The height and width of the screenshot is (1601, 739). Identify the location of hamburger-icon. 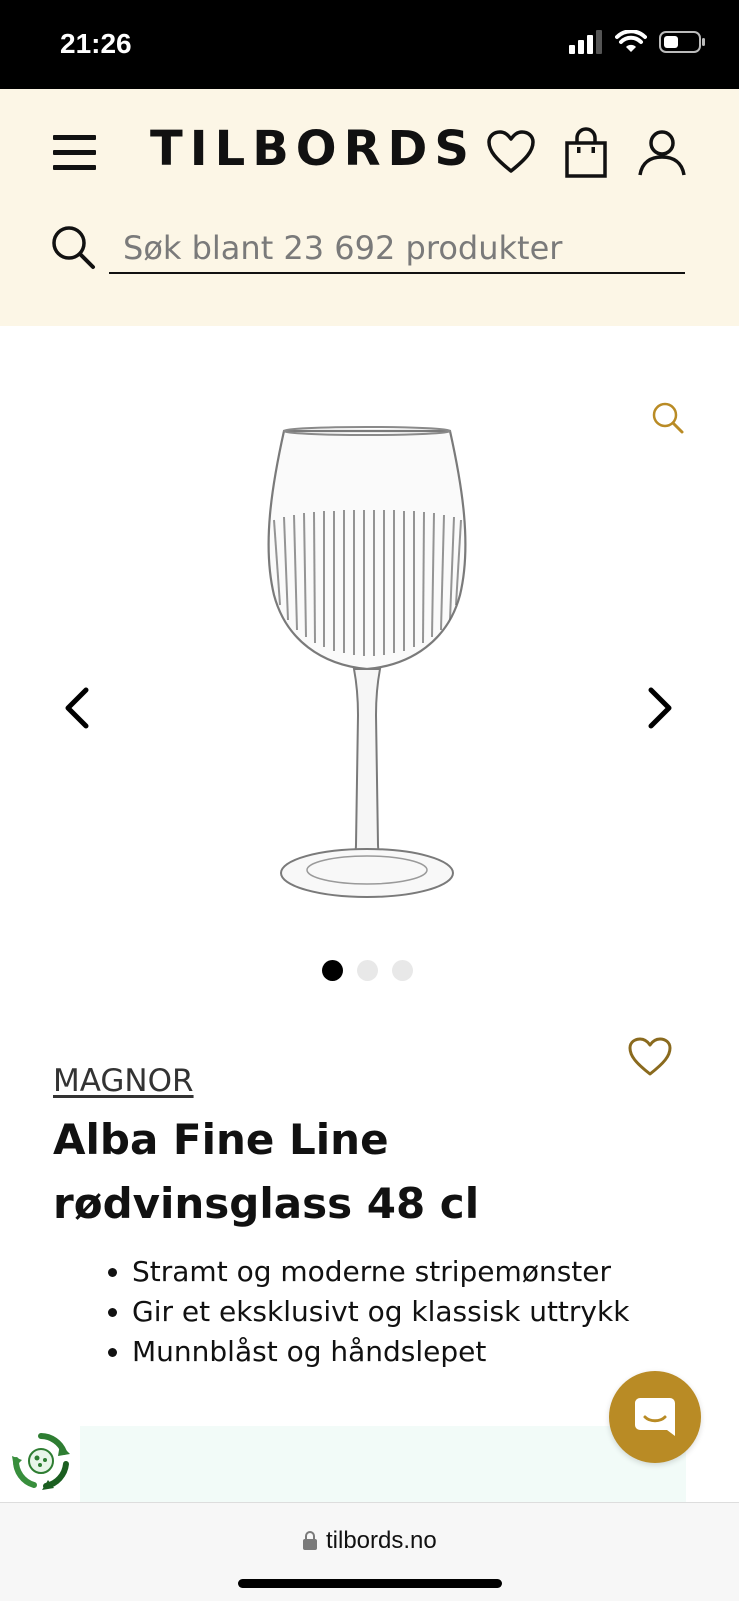
(74, 153).